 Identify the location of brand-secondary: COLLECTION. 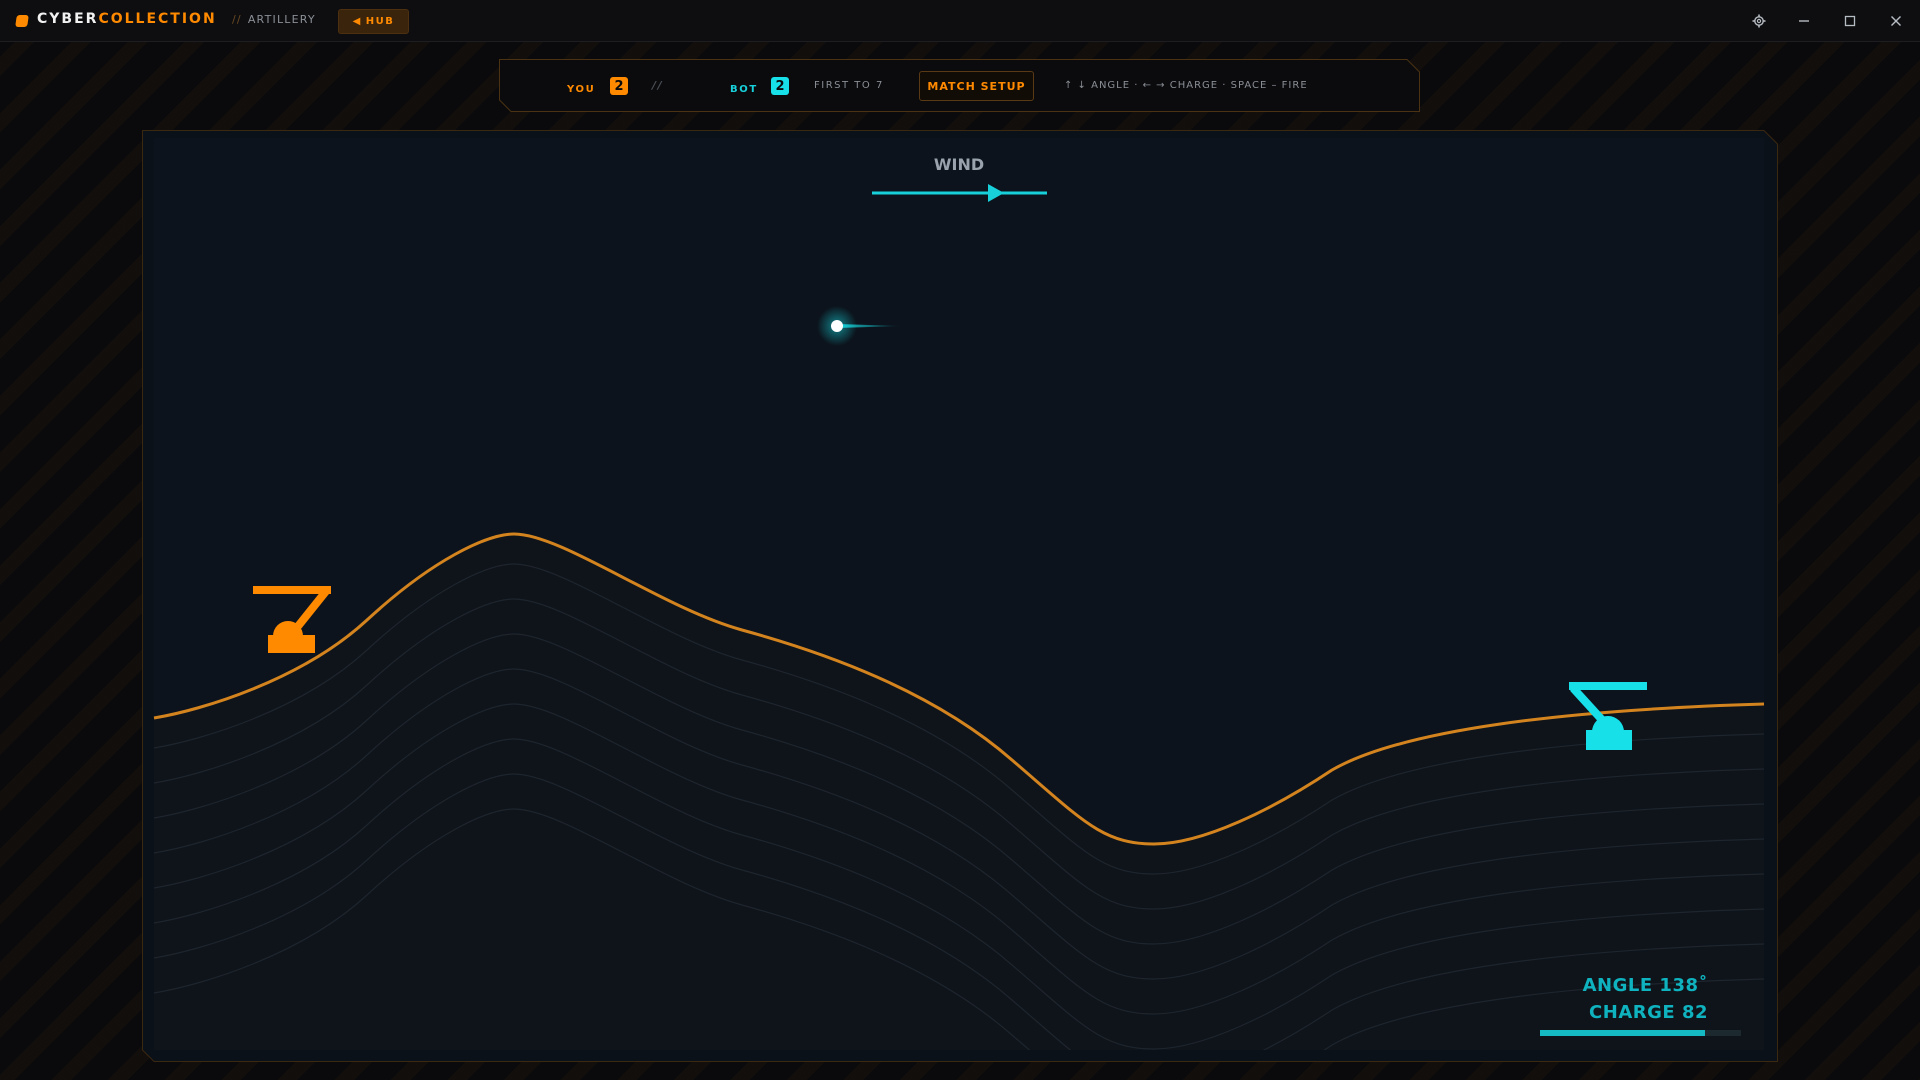
(157, 19).